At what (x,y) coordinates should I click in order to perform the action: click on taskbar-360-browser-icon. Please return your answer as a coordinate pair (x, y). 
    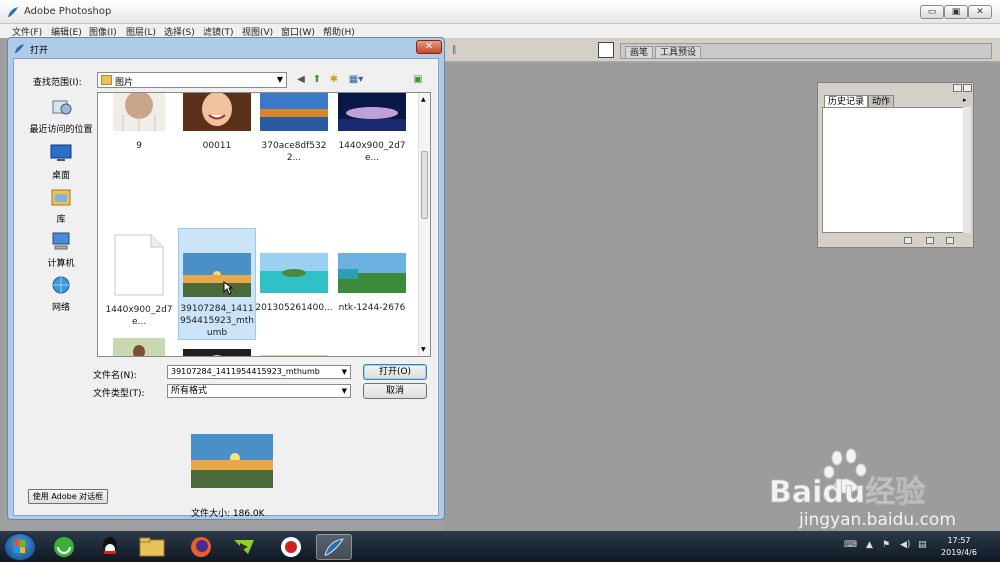
    Looking at the image, I should click on (64, 547).